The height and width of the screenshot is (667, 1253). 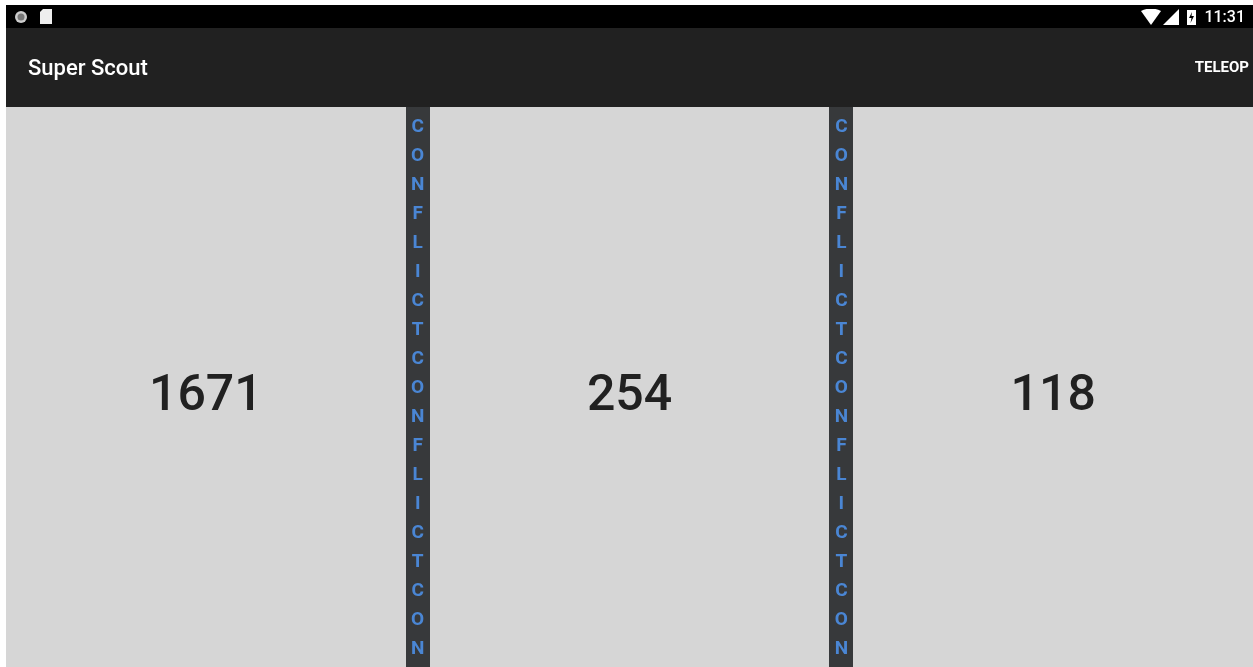 What do you see at coordinates (1053, 393) in the screenshot?
I see `team-number: 118` at bounding box center [1053, 393].